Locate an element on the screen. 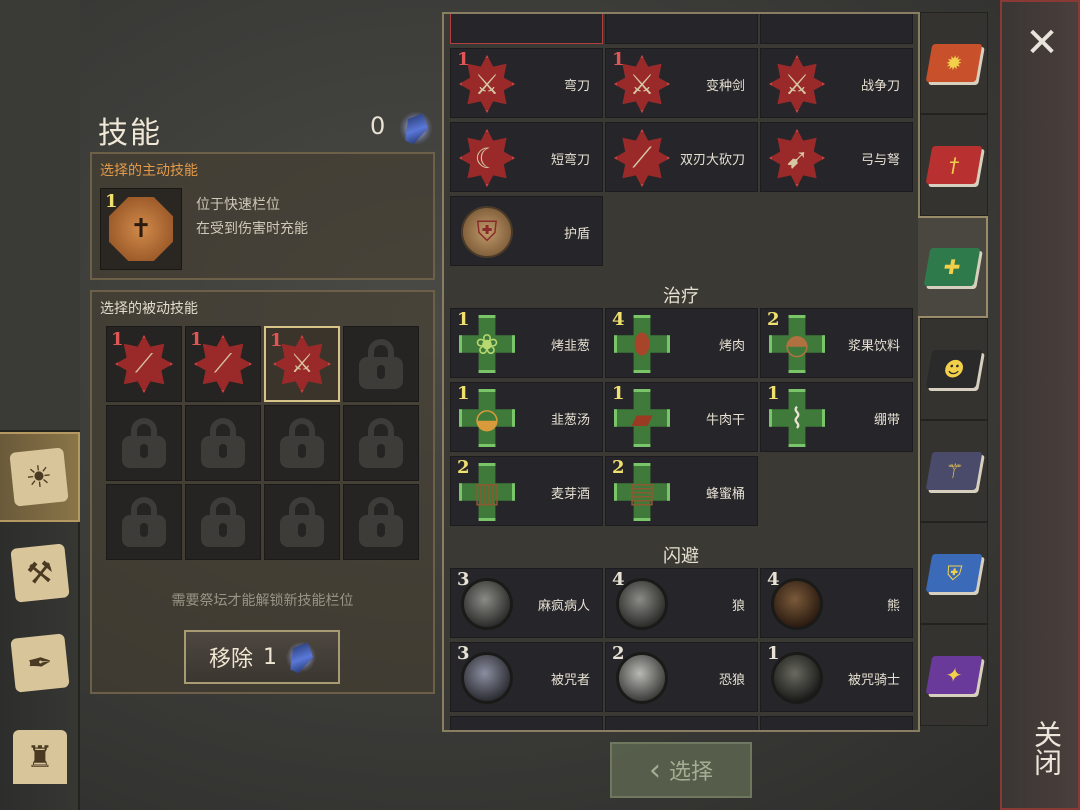 This screenshot has width=1080, height=810. skill-card: ⛨ 护盾 is located at coordinates (526, 231).